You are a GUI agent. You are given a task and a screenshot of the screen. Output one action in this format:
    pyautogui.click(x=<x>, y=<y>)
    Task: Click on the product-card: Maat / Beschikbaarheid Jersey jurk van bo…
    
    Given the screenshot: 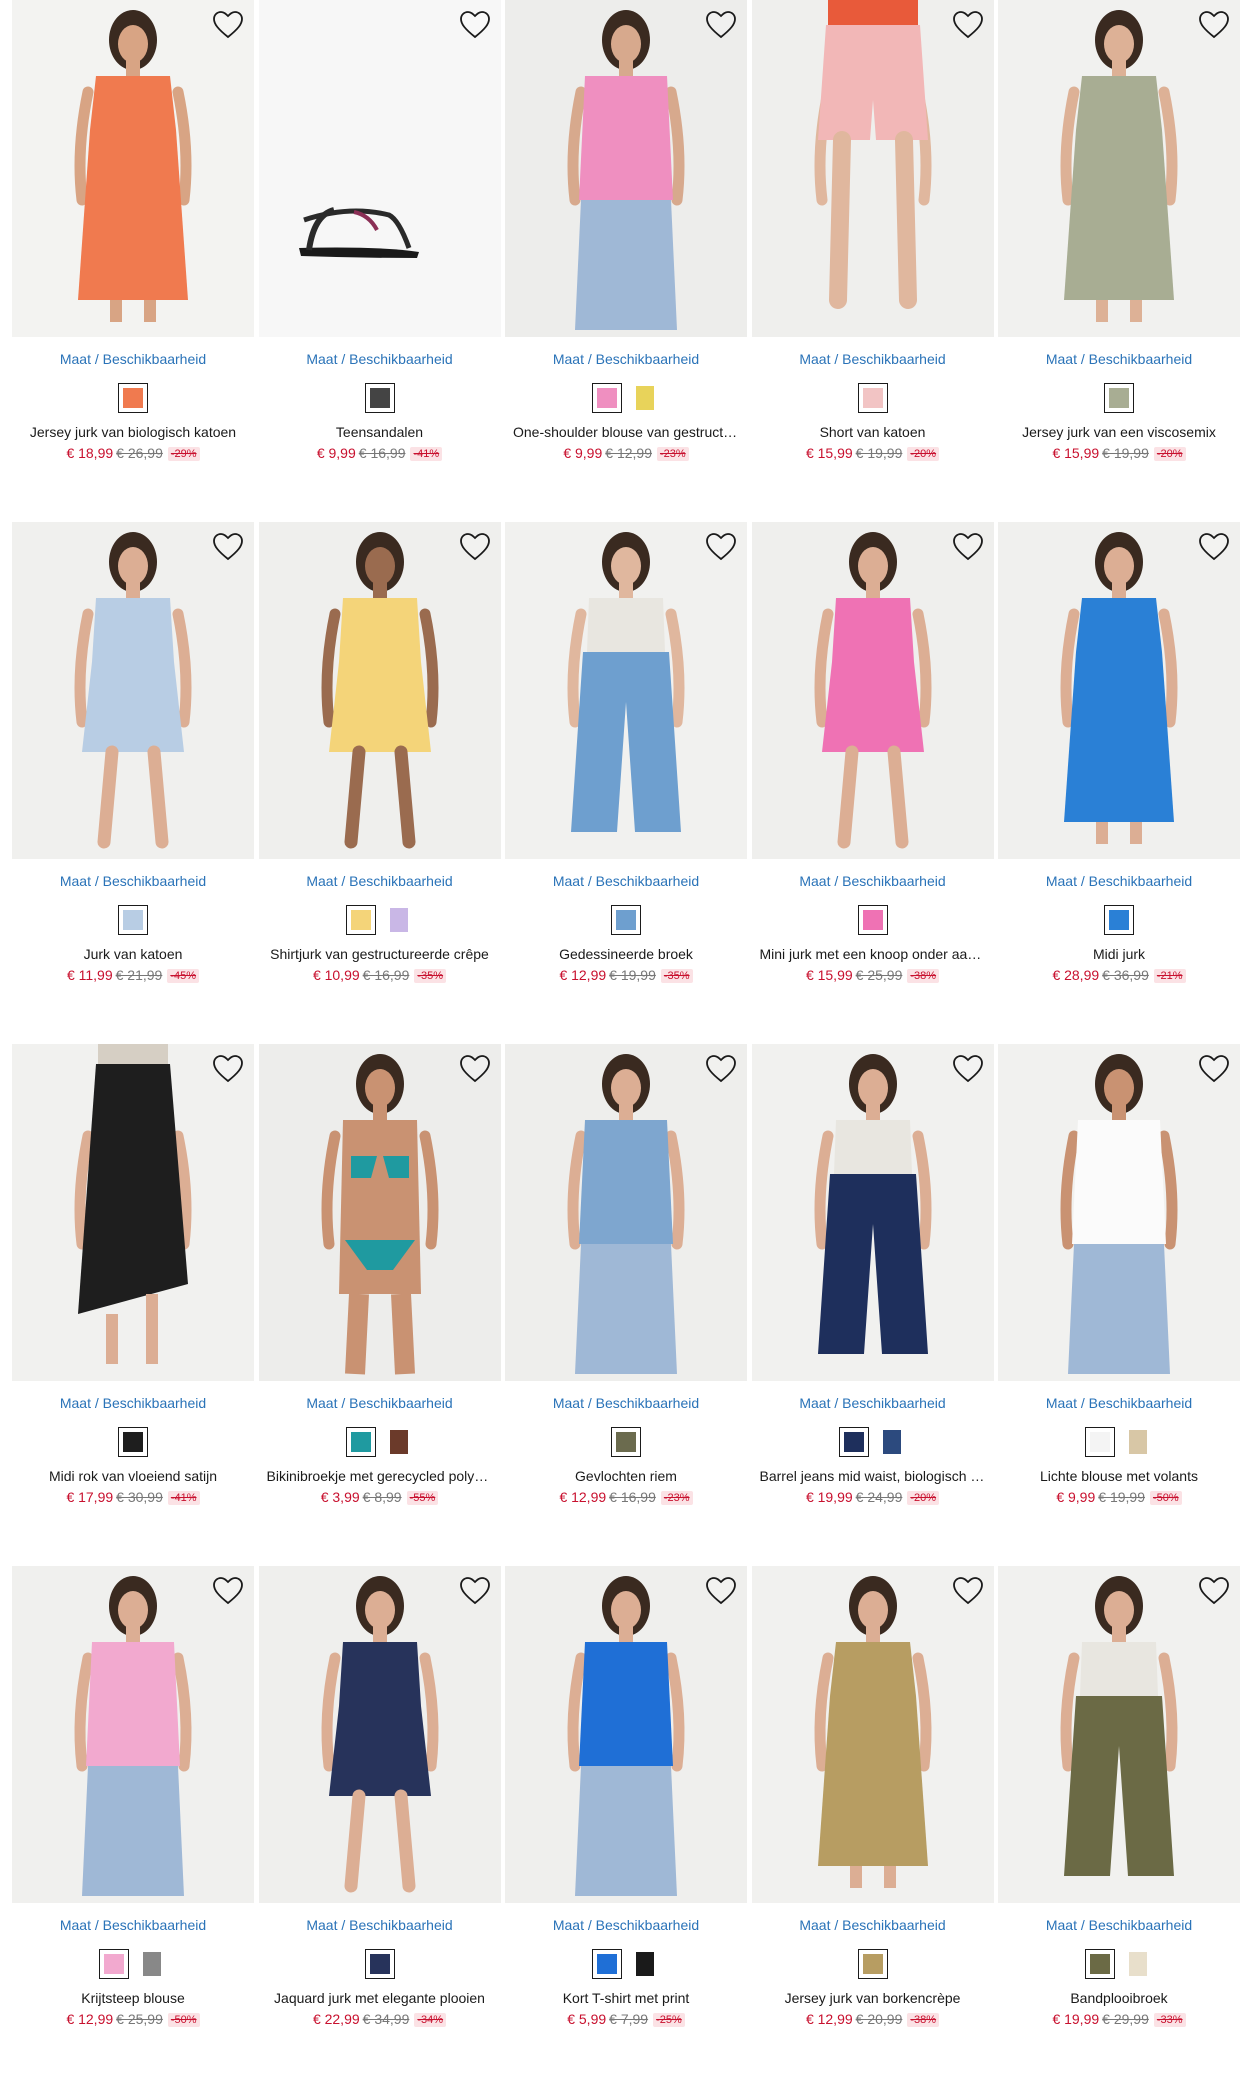 What is the action you would take?
    pyautogui.click(x=872, y=1824)
    